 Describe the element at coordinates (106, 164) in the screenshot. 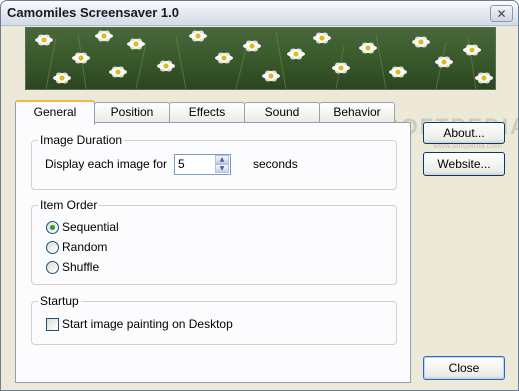

I see `display-each-image-label: Display each image for` at that location.